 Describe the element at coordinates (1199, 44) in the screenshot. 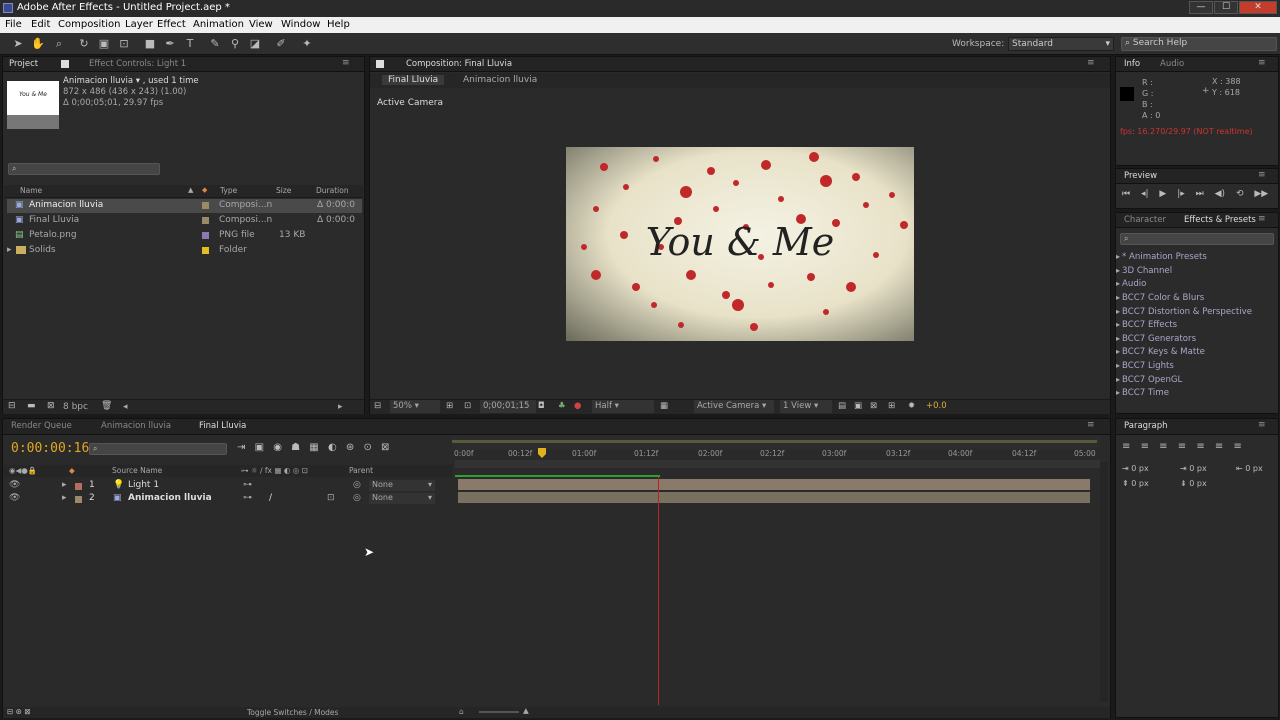

I see `search-help-input: ⌕ Search Help` at that location.